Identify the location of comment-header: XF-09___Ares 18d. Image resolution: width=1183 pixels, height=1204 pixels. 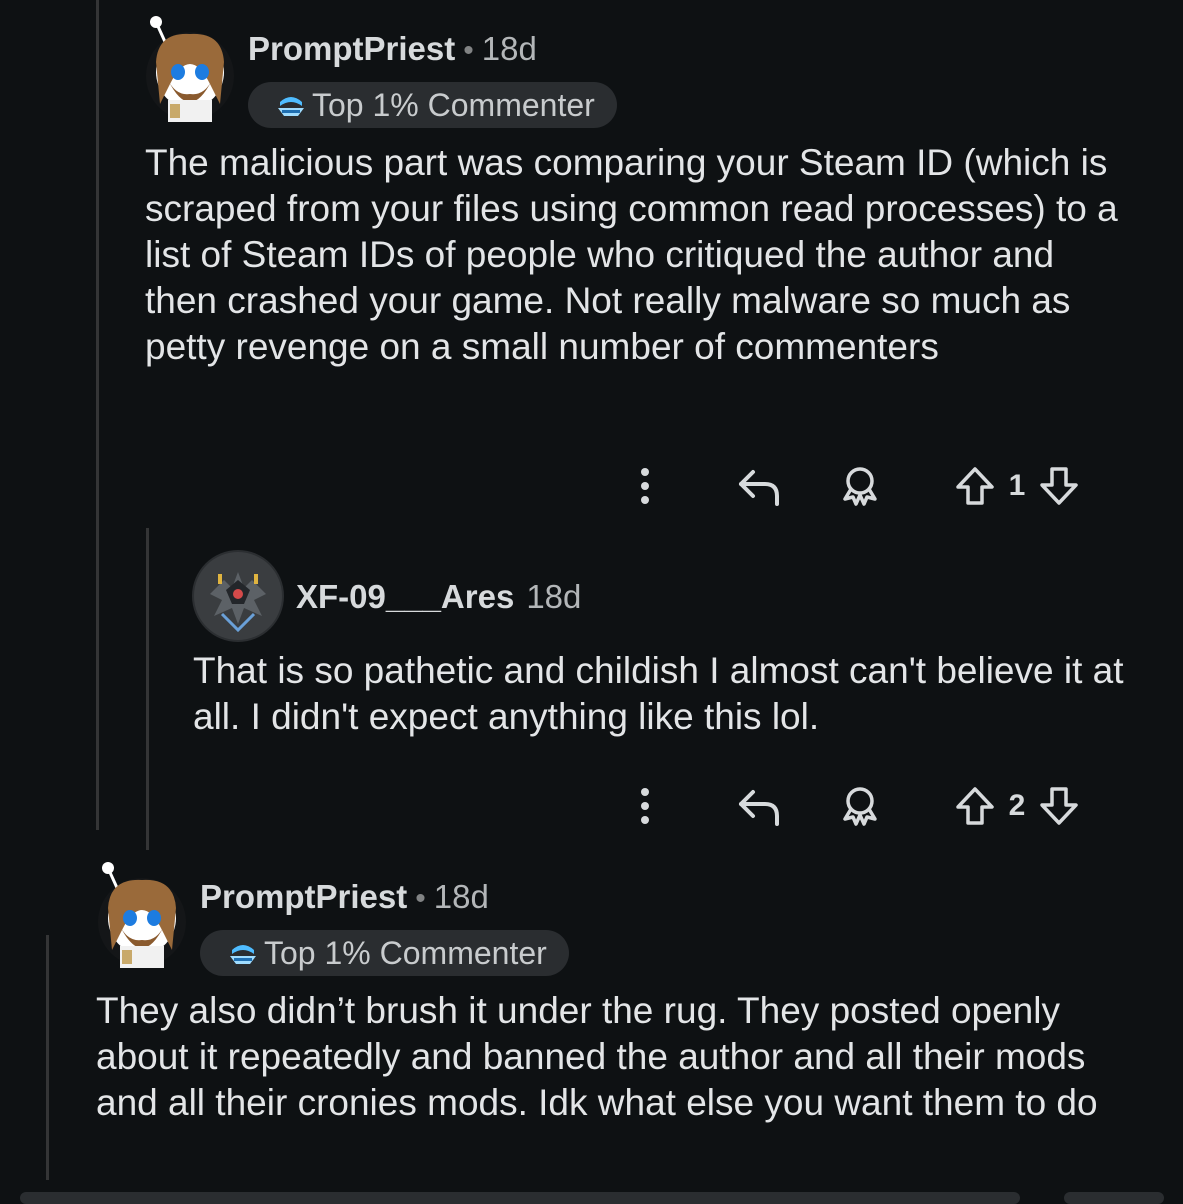
(438, 597).